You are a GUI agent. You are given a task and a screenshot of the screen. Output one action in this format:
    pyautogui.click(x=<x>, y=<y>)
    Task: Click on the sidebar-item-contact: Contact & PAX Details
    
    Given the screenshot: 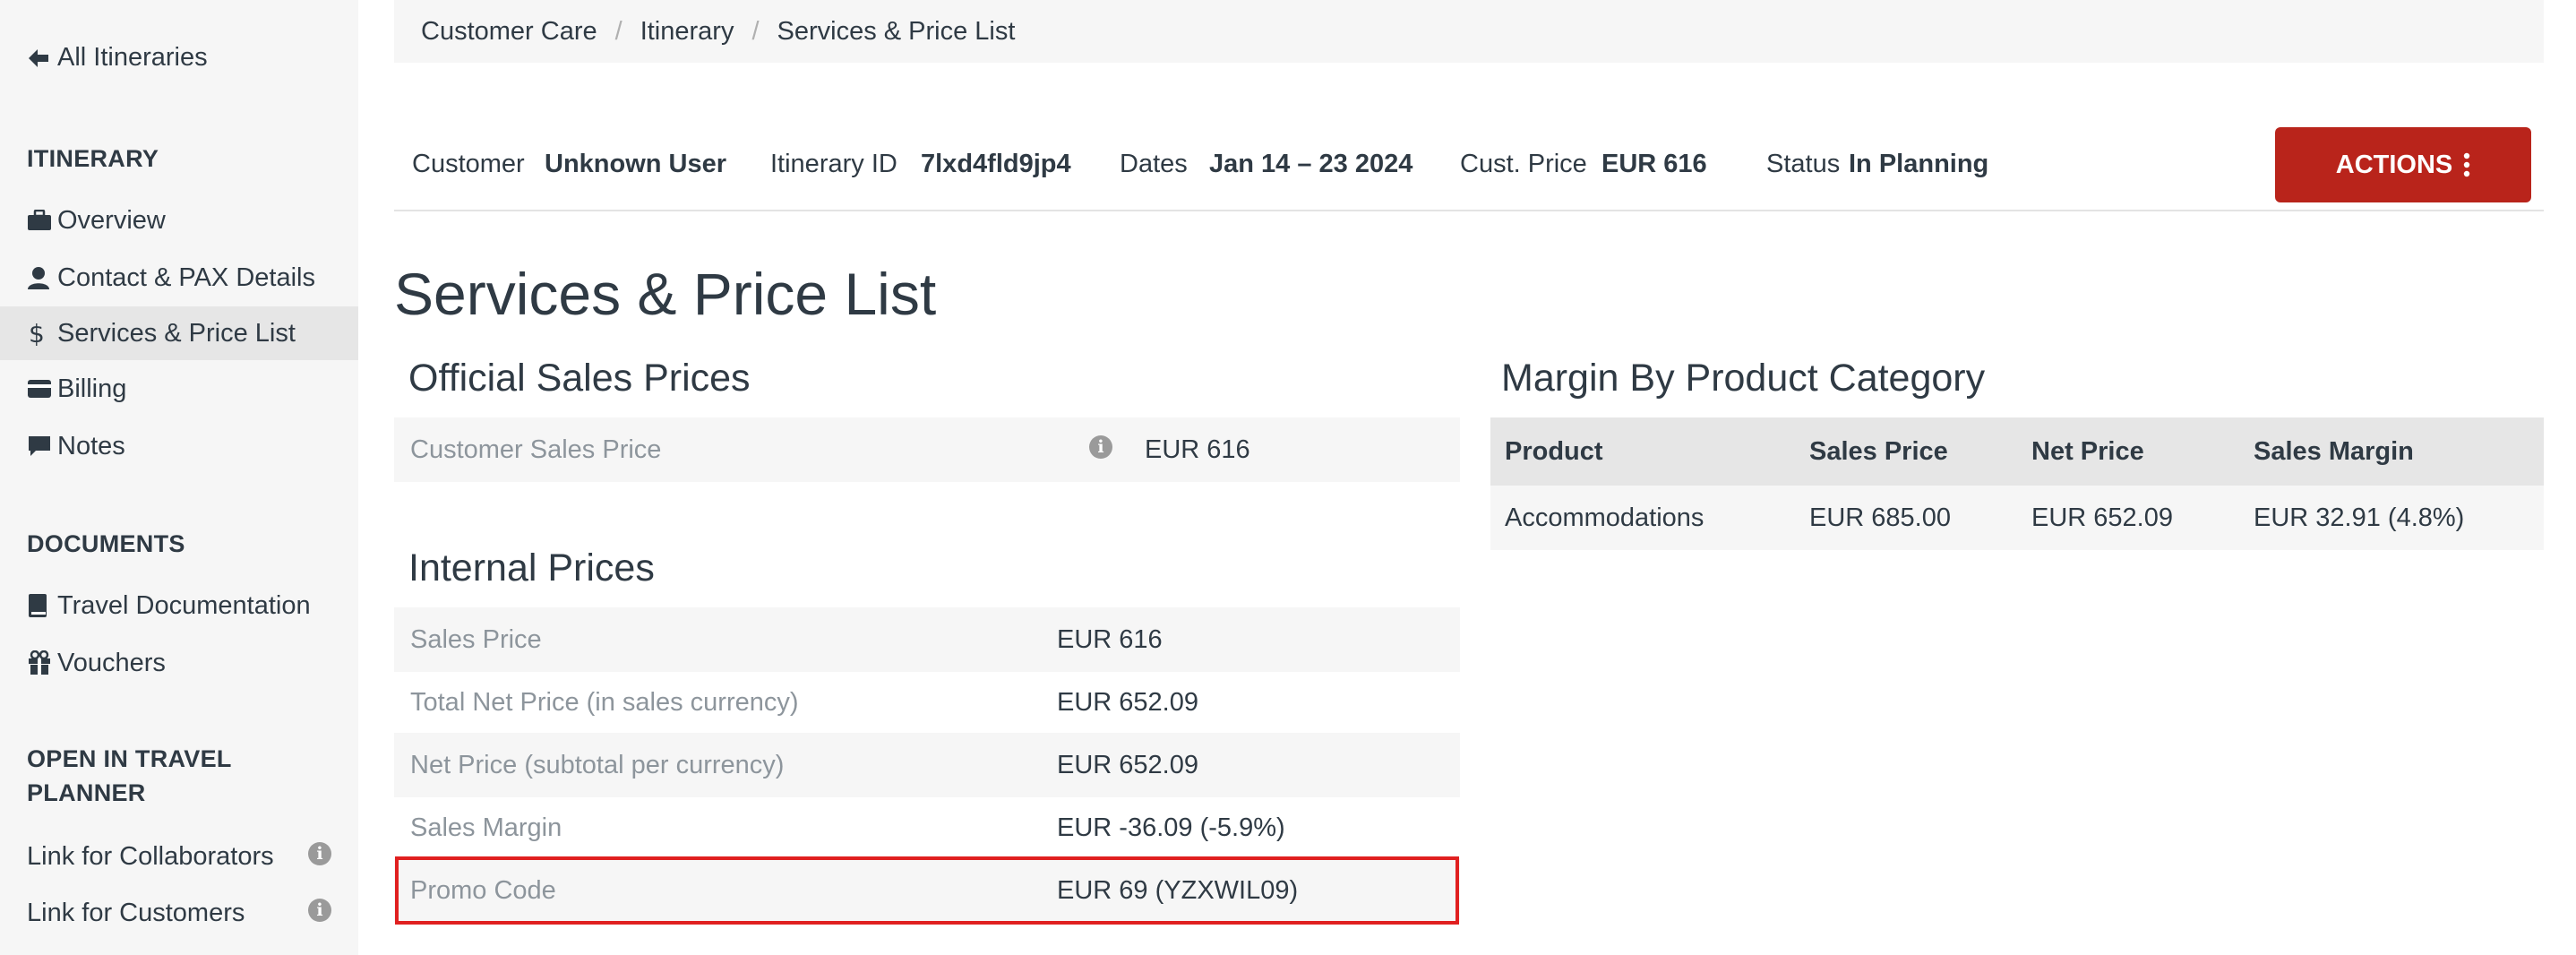 What is the action you would take?
    pyautogui.click(x=179, y=278)
    